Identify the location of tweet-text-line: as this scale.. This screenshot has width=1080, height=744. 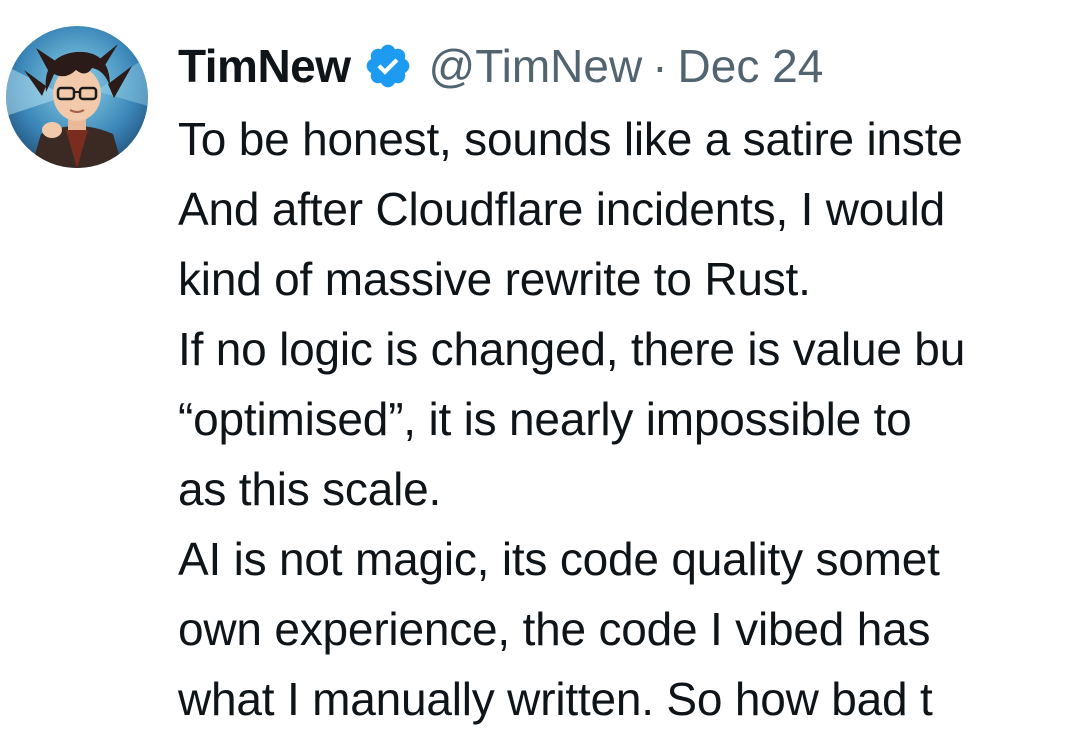
(310, 489).